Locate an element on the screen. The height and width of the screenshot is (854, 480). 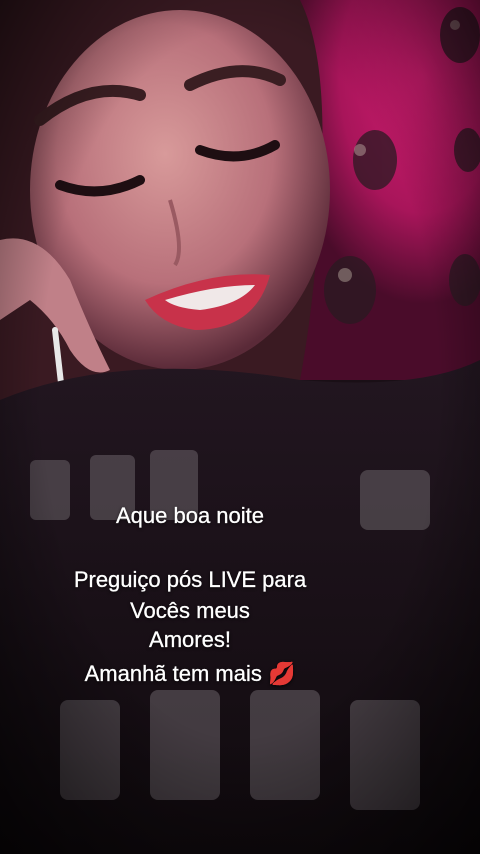
caption-line-4: Amores! is located at coordinates (215, 640).